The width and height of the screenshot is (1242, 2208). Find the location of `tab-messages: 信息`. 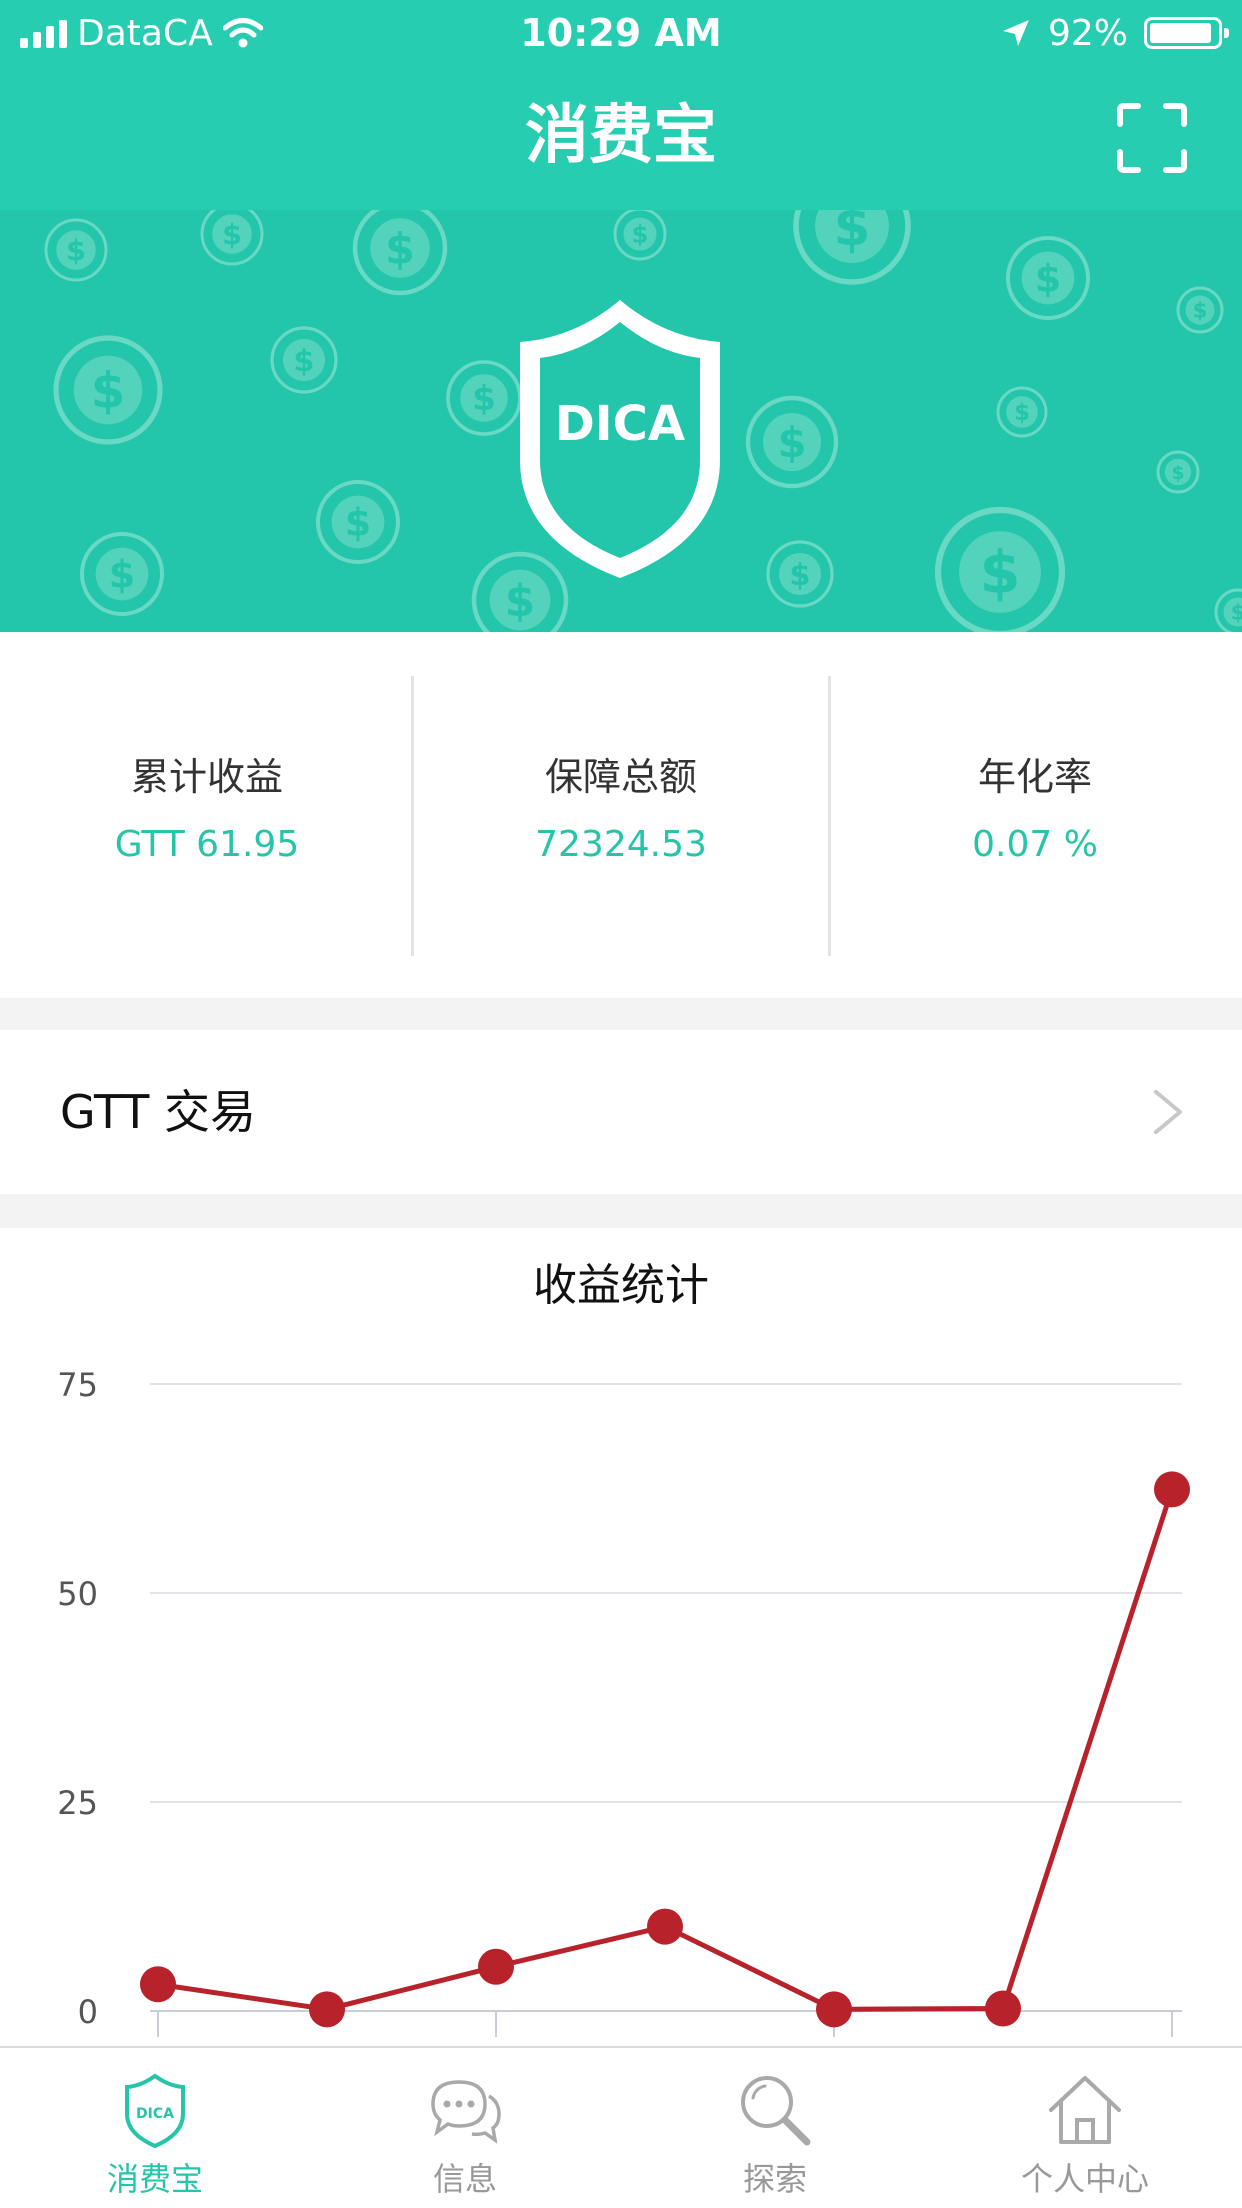

tab-messages: 信息 is located at coordinates (465, 2128).